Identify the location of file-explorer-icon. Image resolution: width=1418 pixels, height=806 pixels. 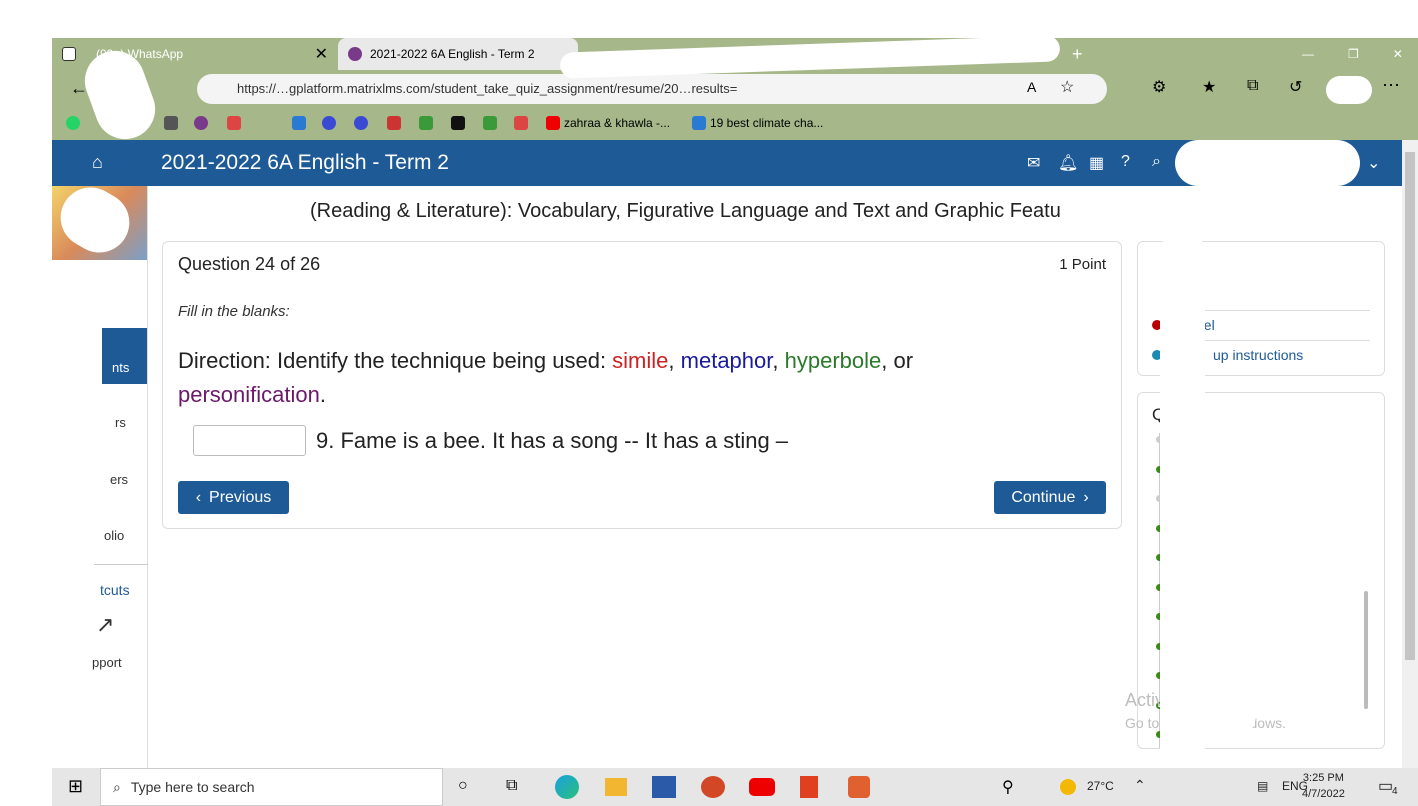
(616, 787).